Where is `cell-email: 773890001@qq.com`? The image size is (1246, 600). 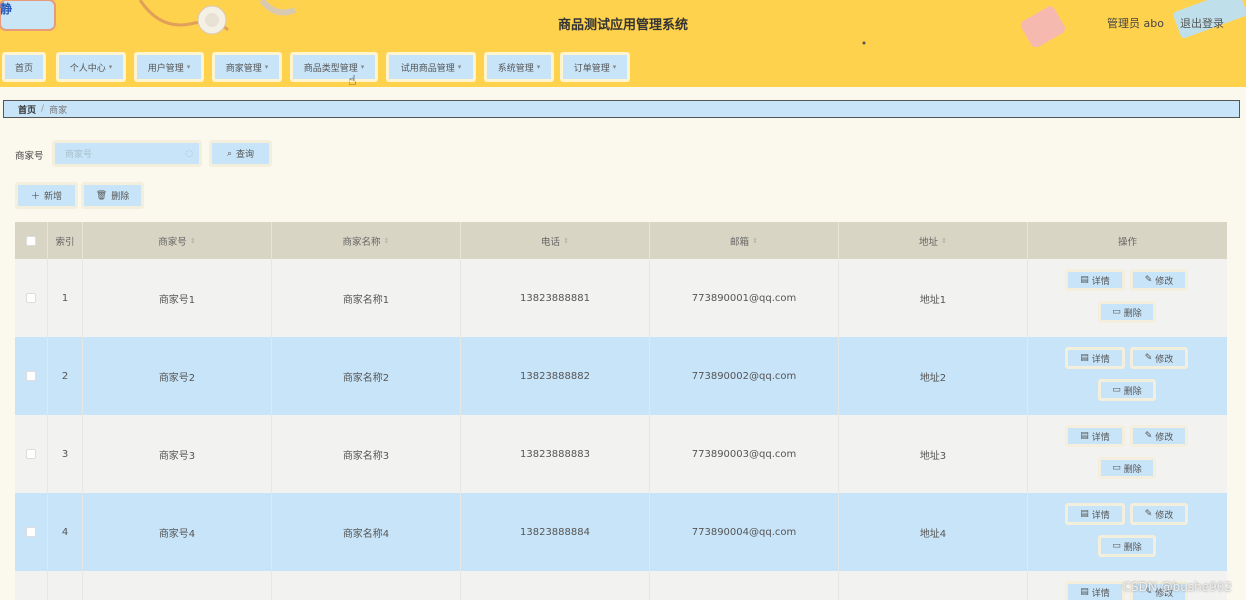
cell-email: 773890001@qq.com is located at coordinates (744, 298).